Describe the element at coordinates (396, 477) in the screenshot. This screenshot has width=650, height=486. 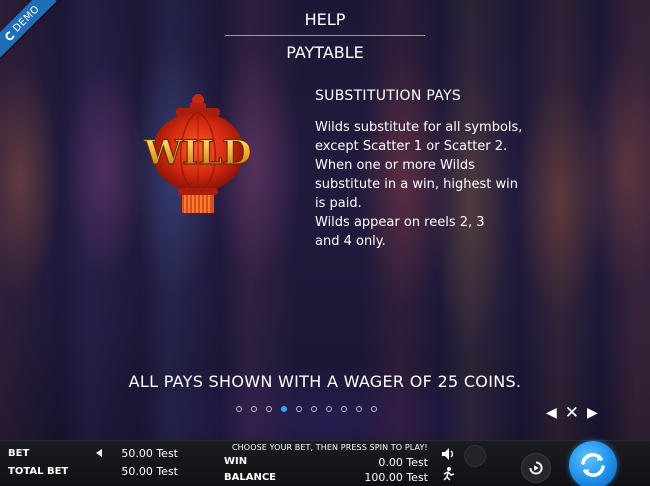
I see `balance-value: 100.00 Test` at that location.